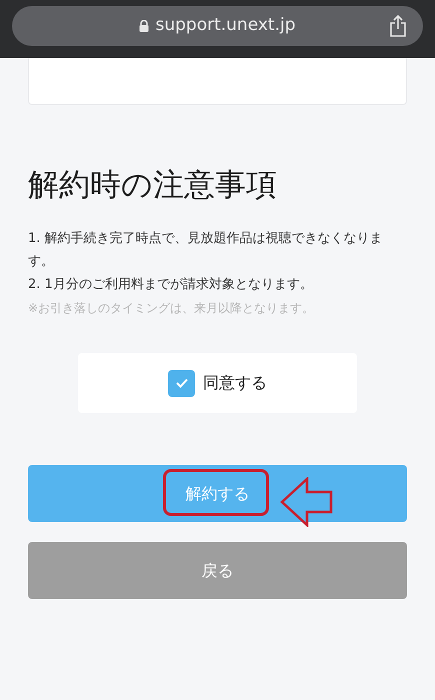  I want to click on check-icon, so click(181, 383).